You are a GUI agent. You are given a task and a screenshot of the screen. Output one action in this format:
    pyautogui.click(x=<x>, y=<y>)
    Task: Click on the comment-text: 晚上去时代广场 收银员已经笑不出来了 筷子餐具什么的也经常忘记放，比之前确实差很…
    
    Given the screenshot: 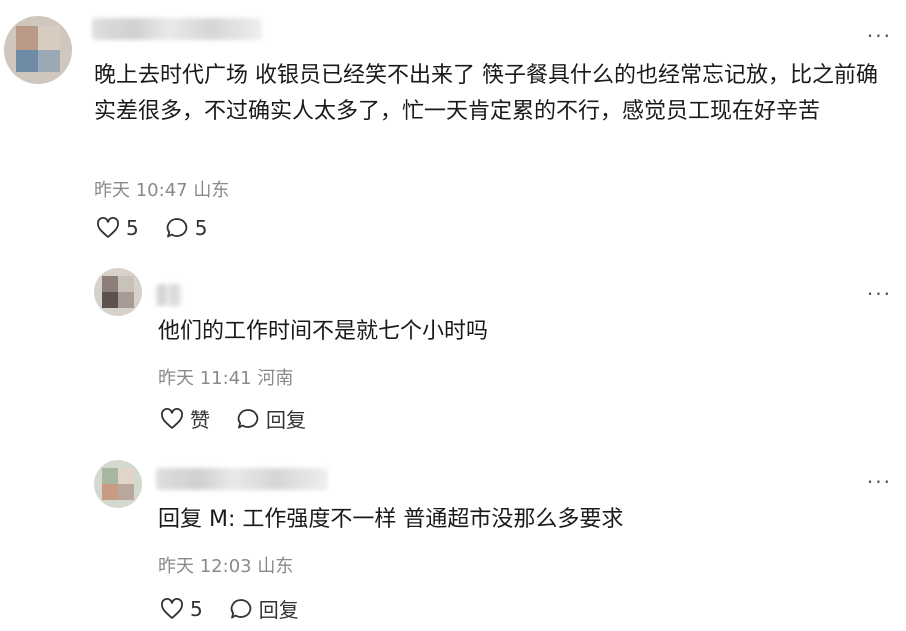 What is the action you would take?
    pyautogui.click(x=486, y=93)
    